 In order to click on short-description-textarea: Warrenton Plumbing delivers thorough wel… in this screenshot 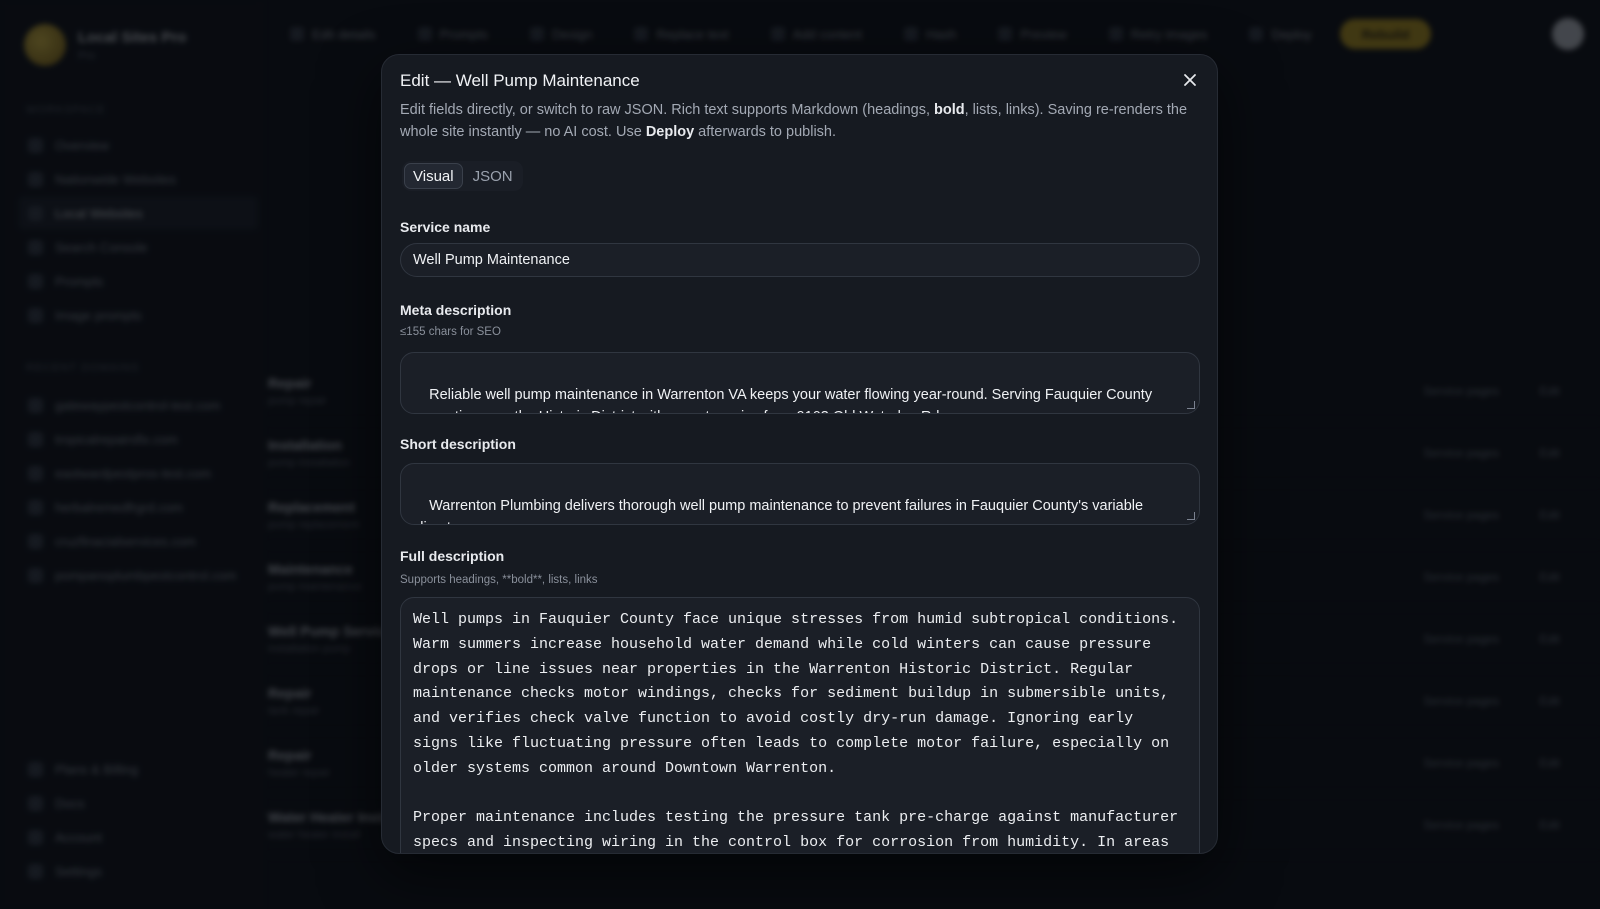, I will do `click(800, 494)`.